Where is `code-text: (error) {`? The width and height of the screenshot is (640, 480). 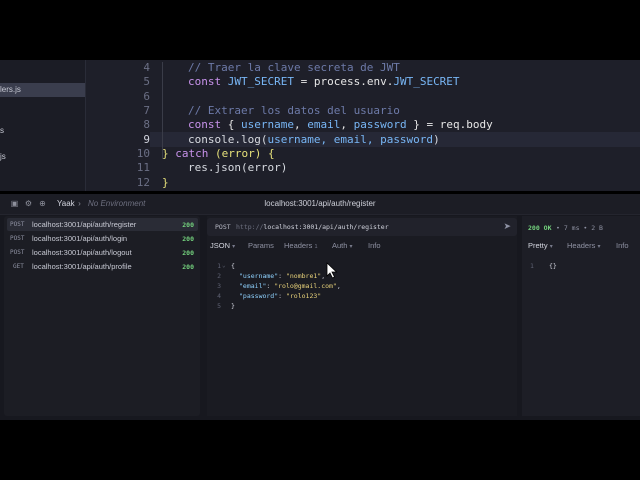 code-text: (error) { is located at coordinates (241, 153).